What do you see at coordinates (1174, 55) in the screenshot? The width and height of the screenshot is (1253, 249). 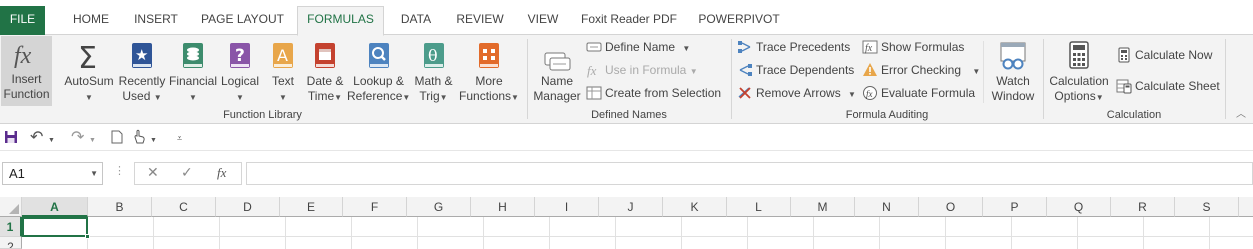 I see `calculate-now-label: Calculate Now` at bounding box center [1174, 55].